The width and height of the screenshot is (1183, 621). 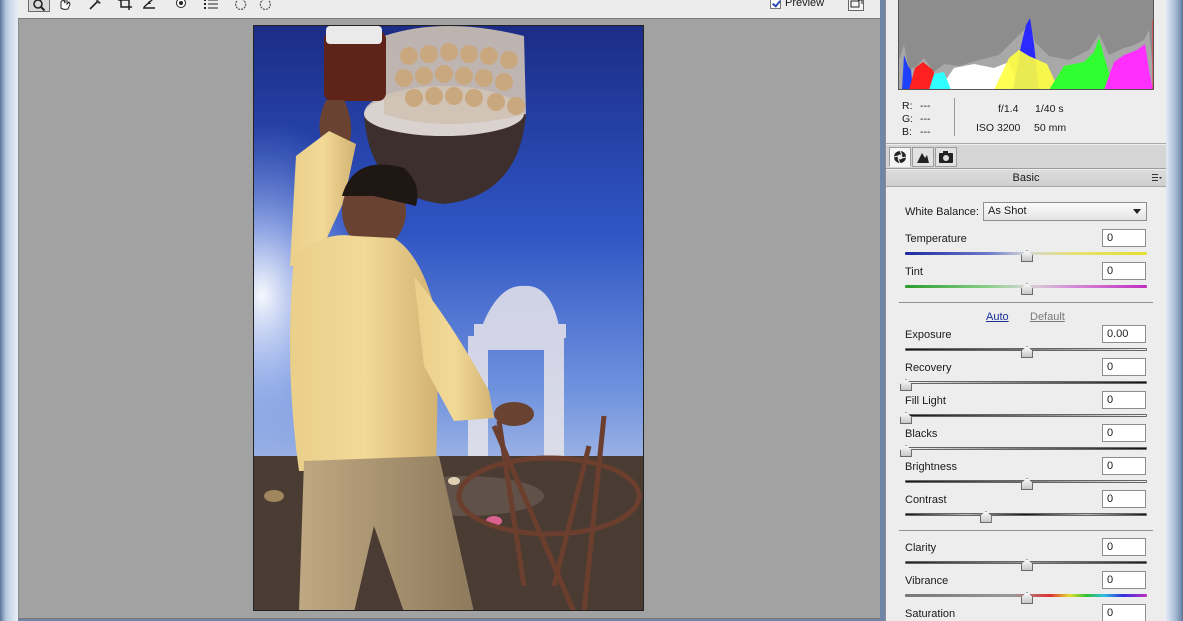 I want to click on slider-label-temperature: Temperature, so click(x=936, y=239).